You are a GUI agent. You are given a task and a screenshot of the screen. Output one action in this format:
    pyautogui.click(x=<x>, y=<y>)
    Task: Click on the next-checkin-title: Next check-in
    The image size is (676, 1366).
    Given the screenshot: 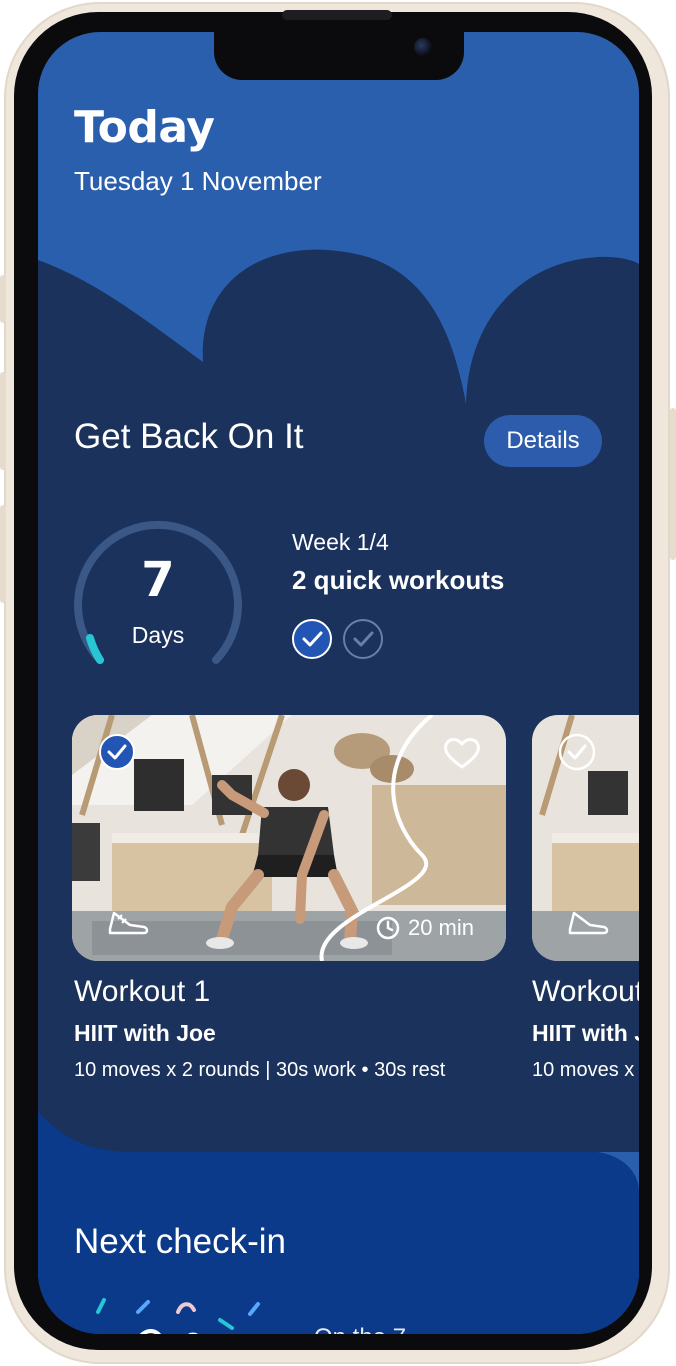 What is the action you would take?
    pyautogui.click(x=180, y=1241)
    